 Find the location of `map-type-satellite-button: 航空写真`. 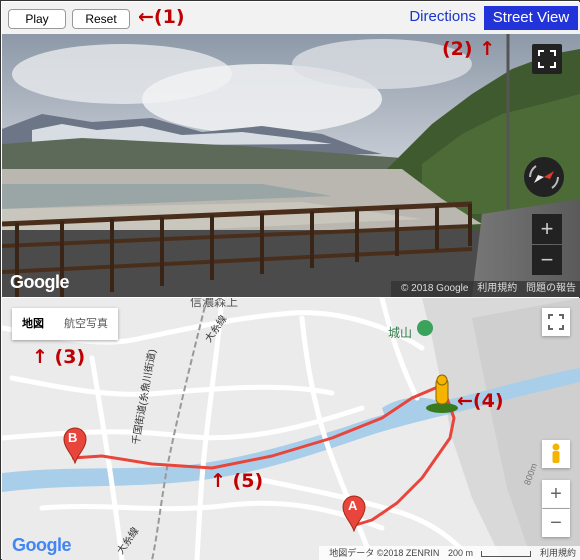

map-type-satellite-button: 航空写真 is located at coordinates (86, 324).